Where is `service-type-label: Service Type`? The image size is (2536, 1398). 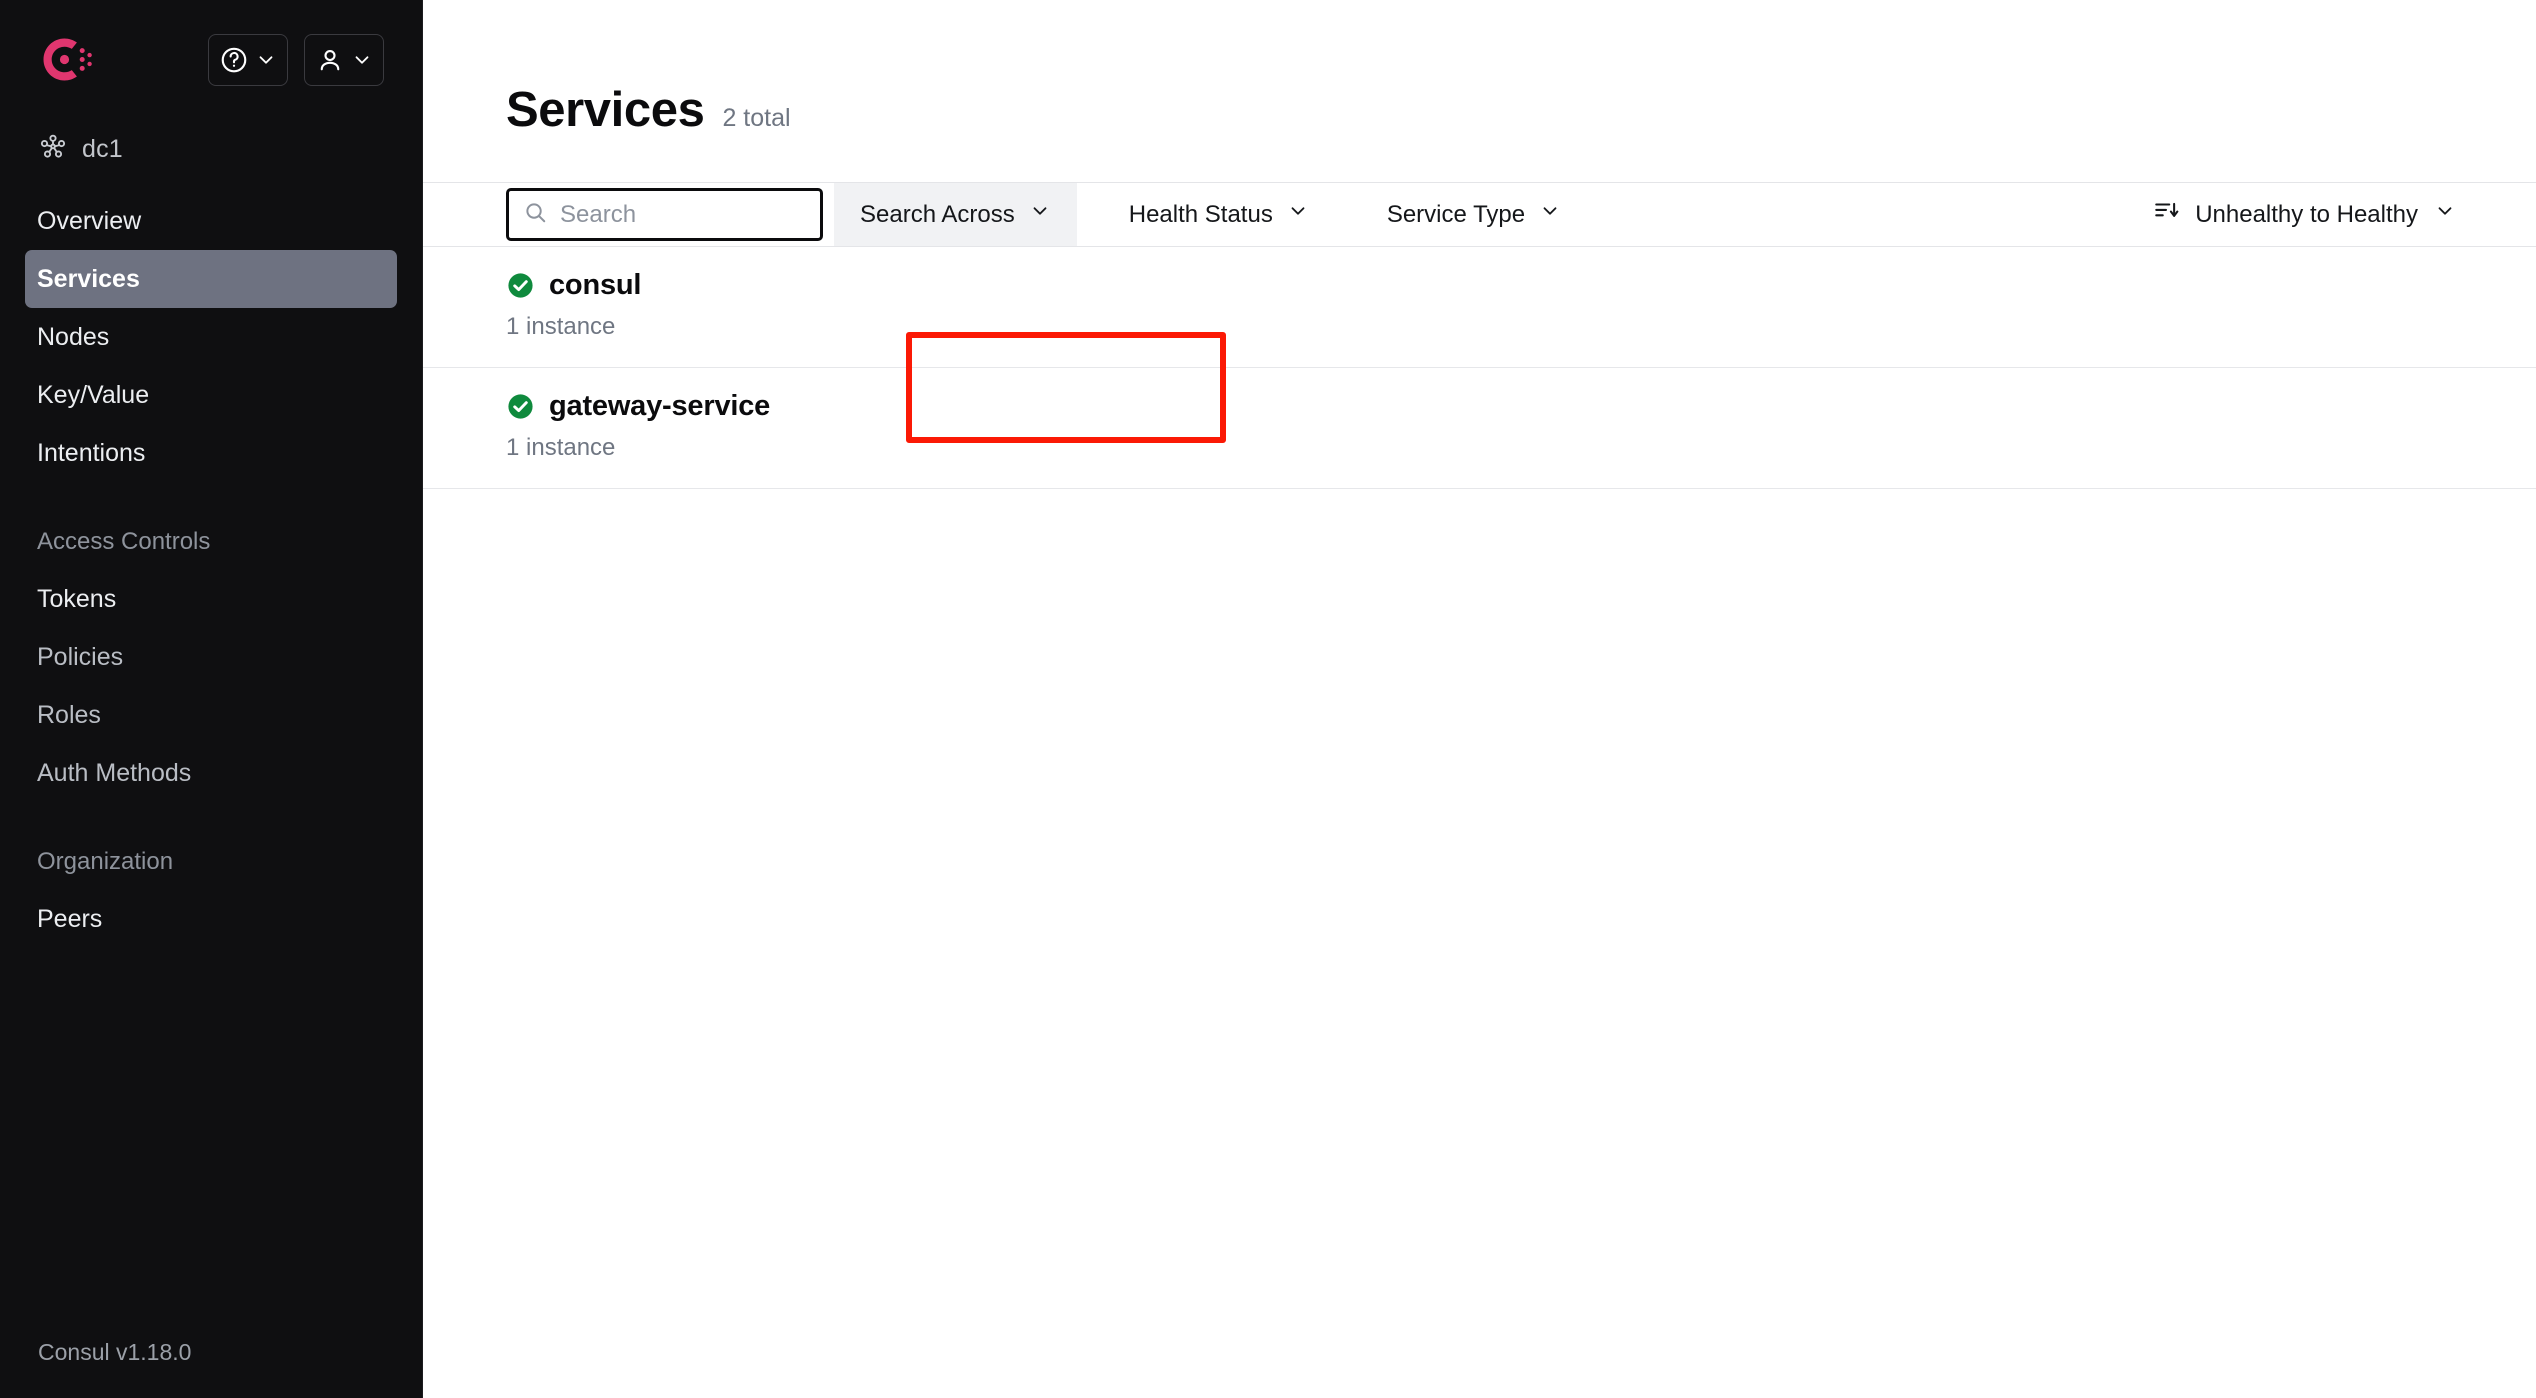
service-type-label: Service Type is located at coordinates (1456, 214).